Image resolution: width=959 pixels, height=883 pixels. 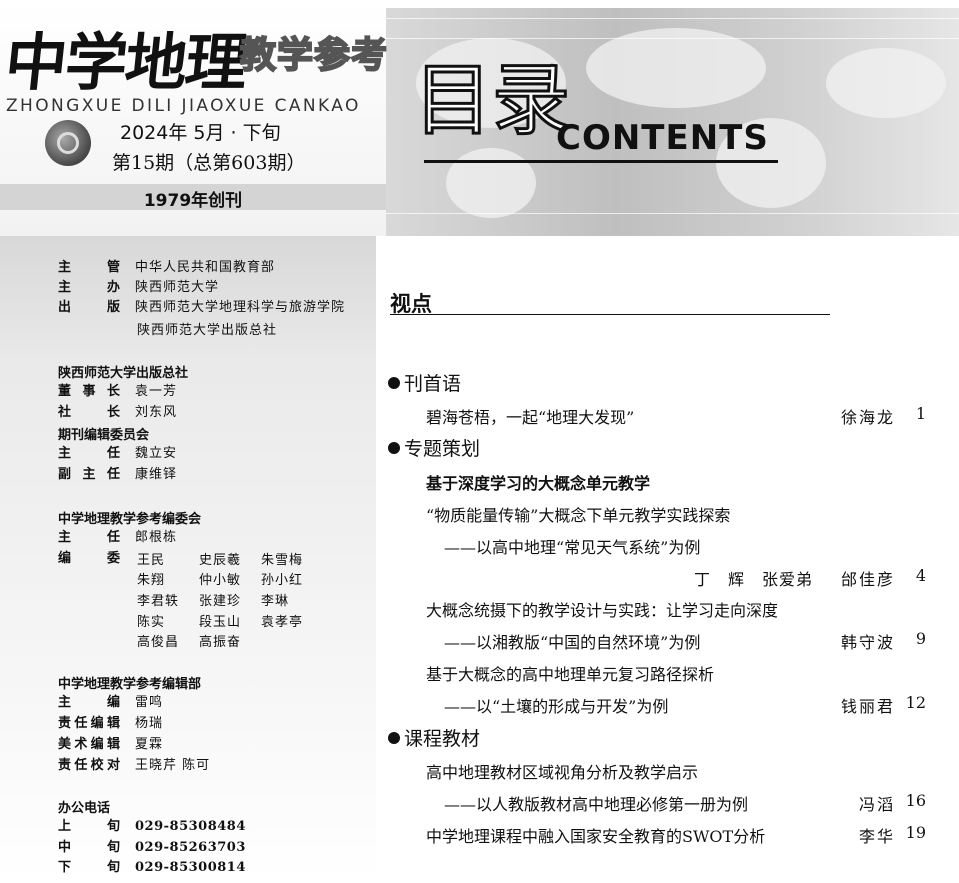 I want to click on toc-entry-subtitle: ——以湘教版“中国的自然环境”为例, so click(x=572, y=642).